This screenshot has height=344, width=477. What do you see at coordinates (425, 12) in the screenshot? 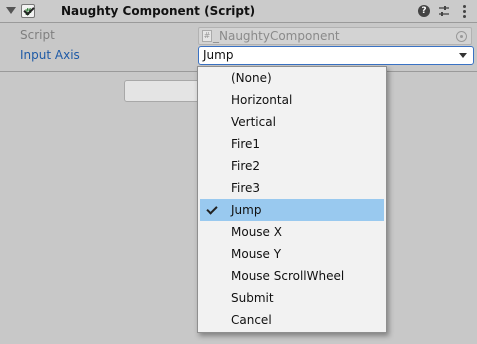
I see `help-icon: ?` at bounding box center [425, 12].